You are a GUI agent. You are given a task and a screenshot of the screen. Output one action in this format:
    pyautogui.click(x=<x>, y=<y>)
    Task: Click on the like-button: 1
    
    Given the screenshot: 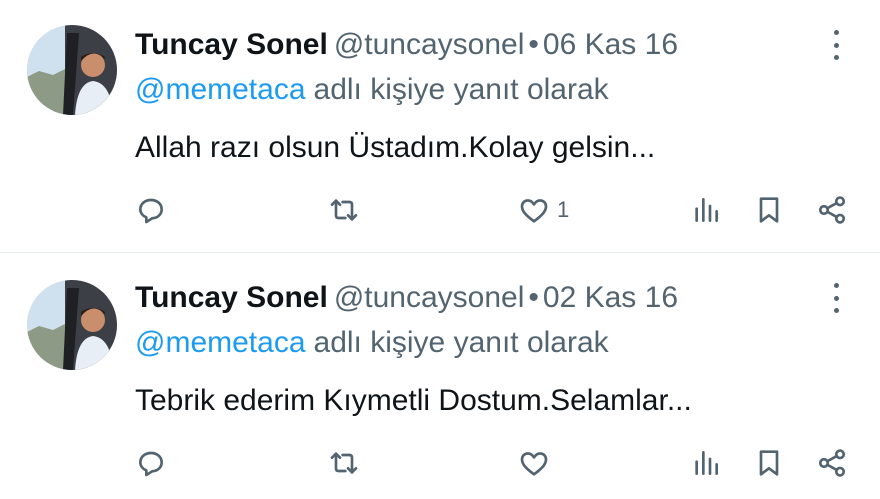 What is the action you would take?
    pyautogui.click(x=543, y=210)
    